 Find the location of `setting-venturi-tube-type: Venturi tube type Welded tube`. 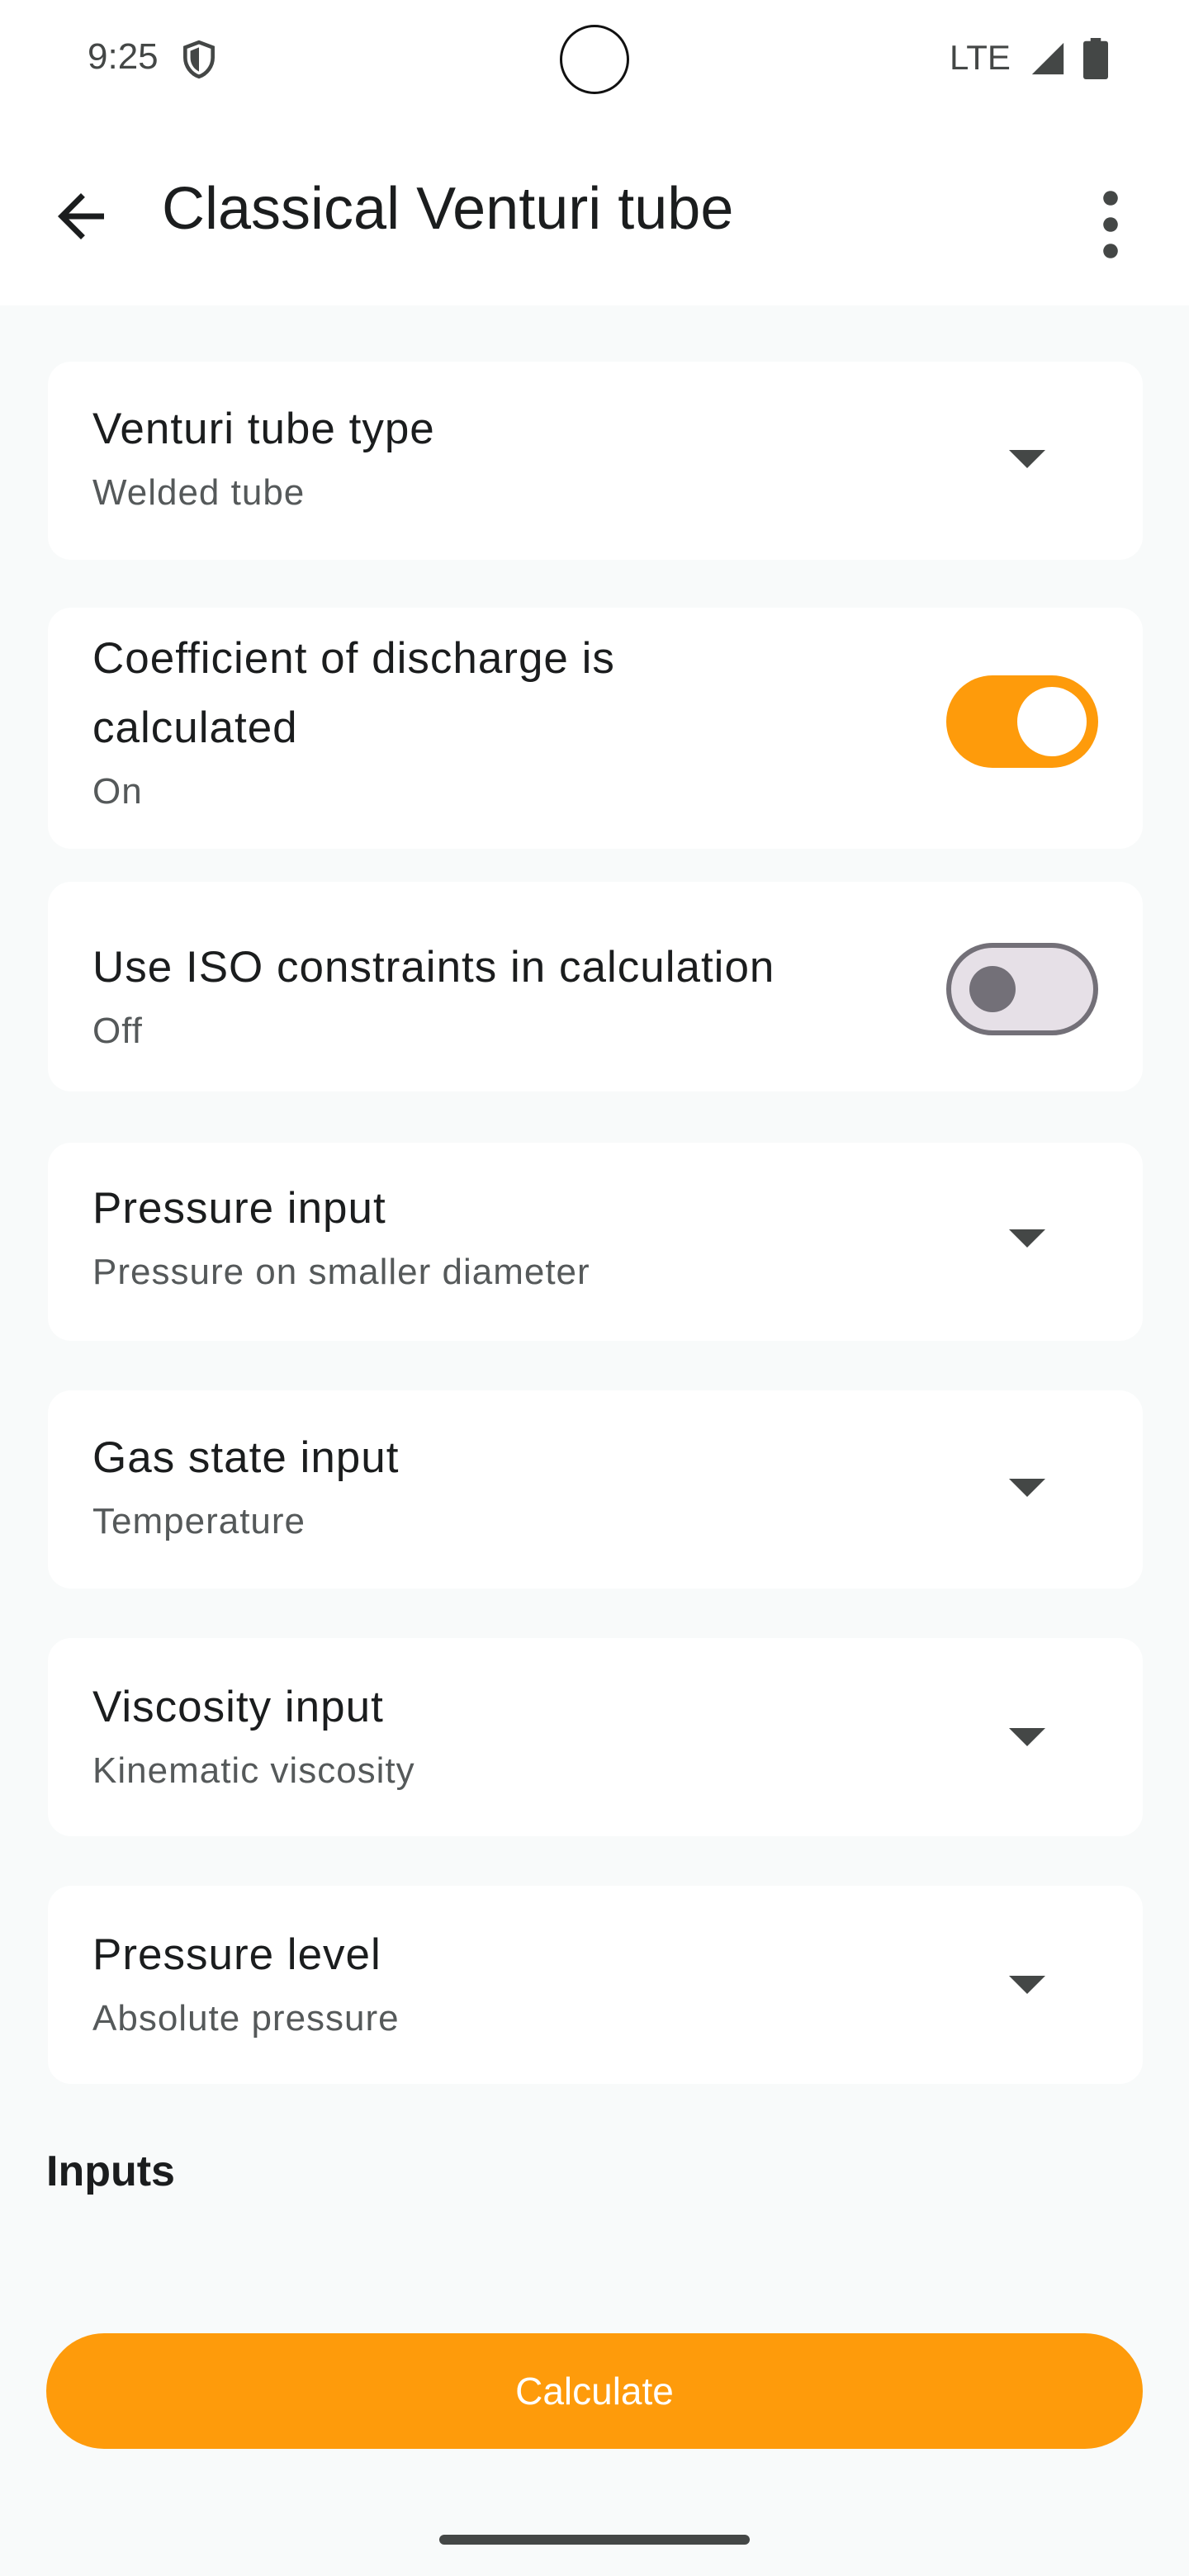

setting-venturi-tube-type: Venturi tube type Welded tube is located at coordinates (595, 461).